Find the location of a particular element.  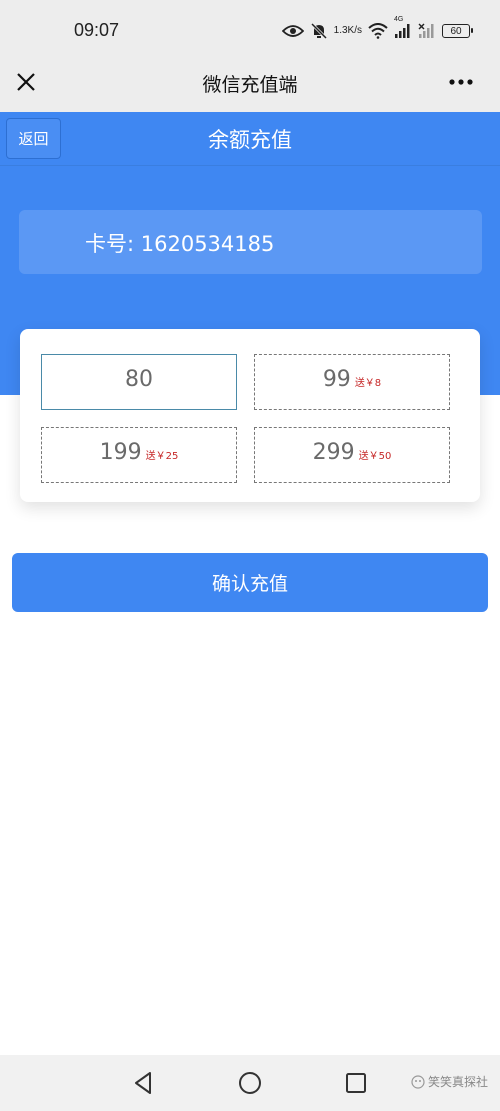

watermark-text: 笑笑真探社 is located at coordinates (457, 1082).